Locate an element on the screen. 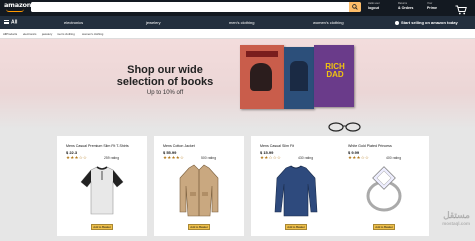  prime-label: Prime is located at coordinates (432, 8).